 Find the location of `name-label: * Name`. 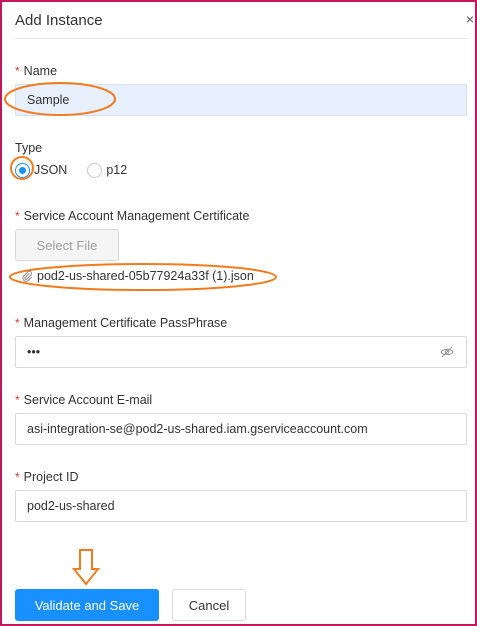

name-label: * Name is located at coordinates (36, 71).